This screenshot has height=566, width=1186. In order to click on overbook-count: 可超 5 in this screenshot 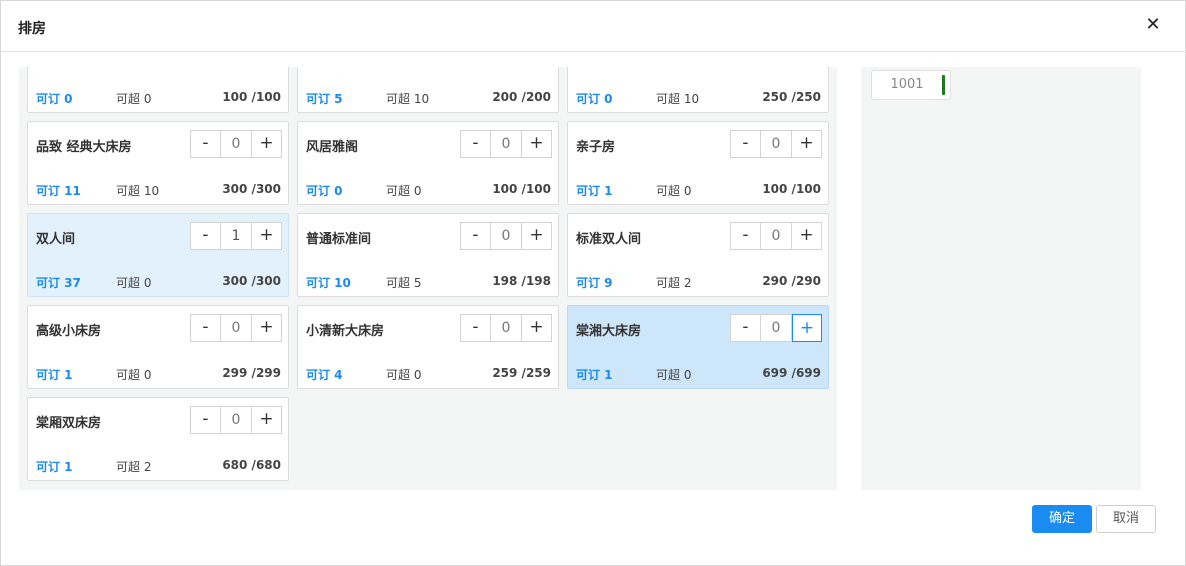, I will do `click(404, 283)`.